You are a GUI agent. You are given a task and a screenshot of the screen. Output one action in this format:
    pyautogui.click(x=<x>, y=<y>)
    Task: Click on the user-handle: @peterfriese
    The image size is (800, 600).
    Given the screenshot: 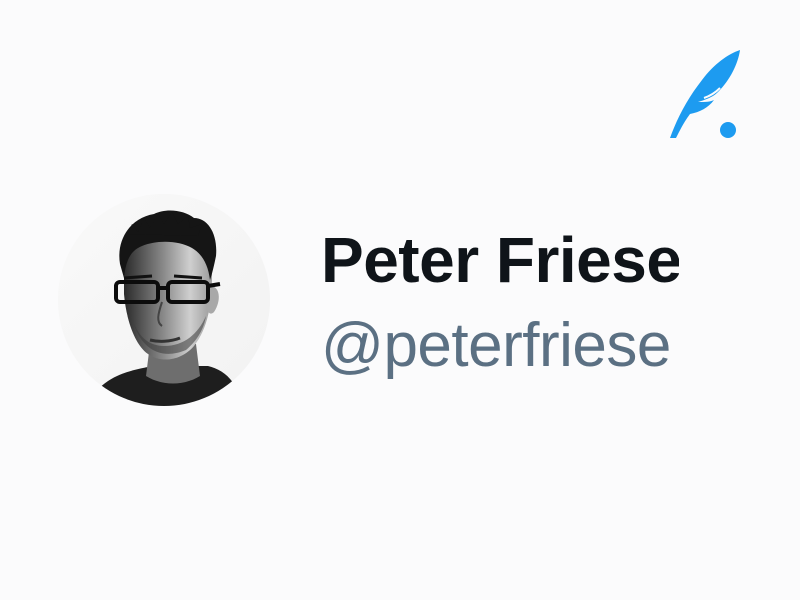 What is the action you would take?
    pyautogui.click(x=496, y=346)
    